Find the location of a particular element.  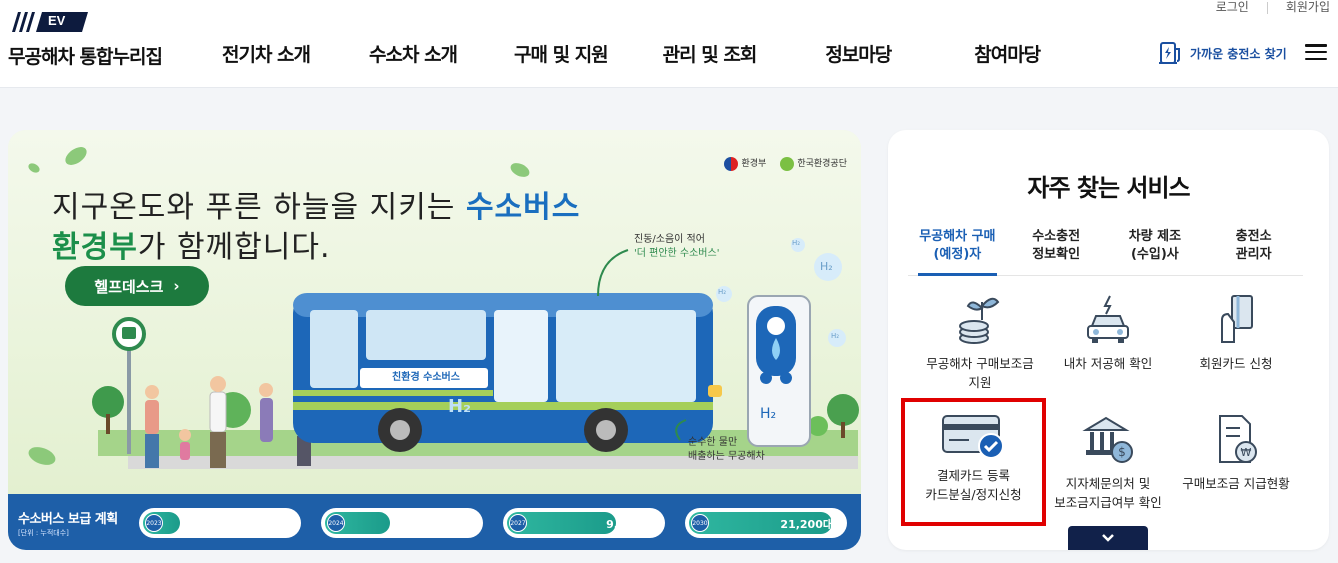

card-check-icon is located at coordinates (972, 437).